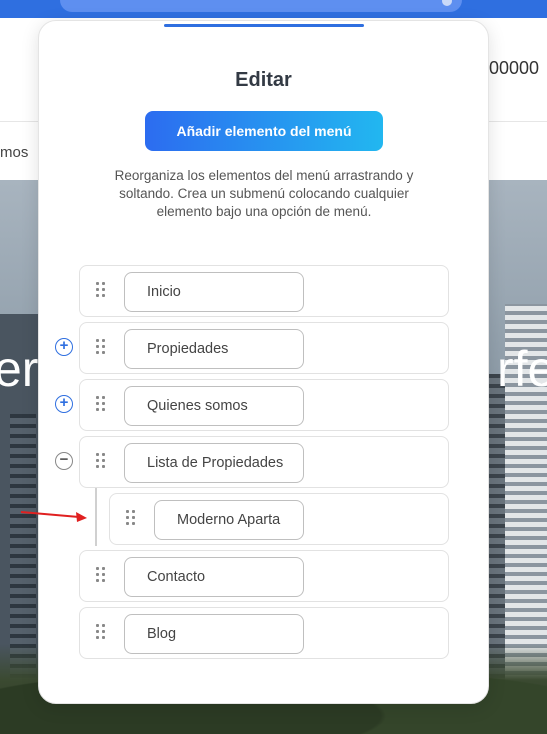 This screenshot has height=734, width=547. What do you see at coordinates (214, 292) in the screenshot?
I see `menu-item-label: Inicio` at bounding box center [214, 292].